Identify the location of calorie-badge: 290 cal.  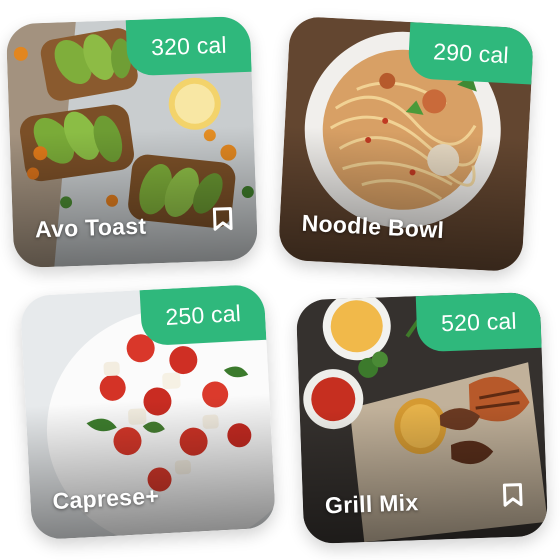
(471, 53).